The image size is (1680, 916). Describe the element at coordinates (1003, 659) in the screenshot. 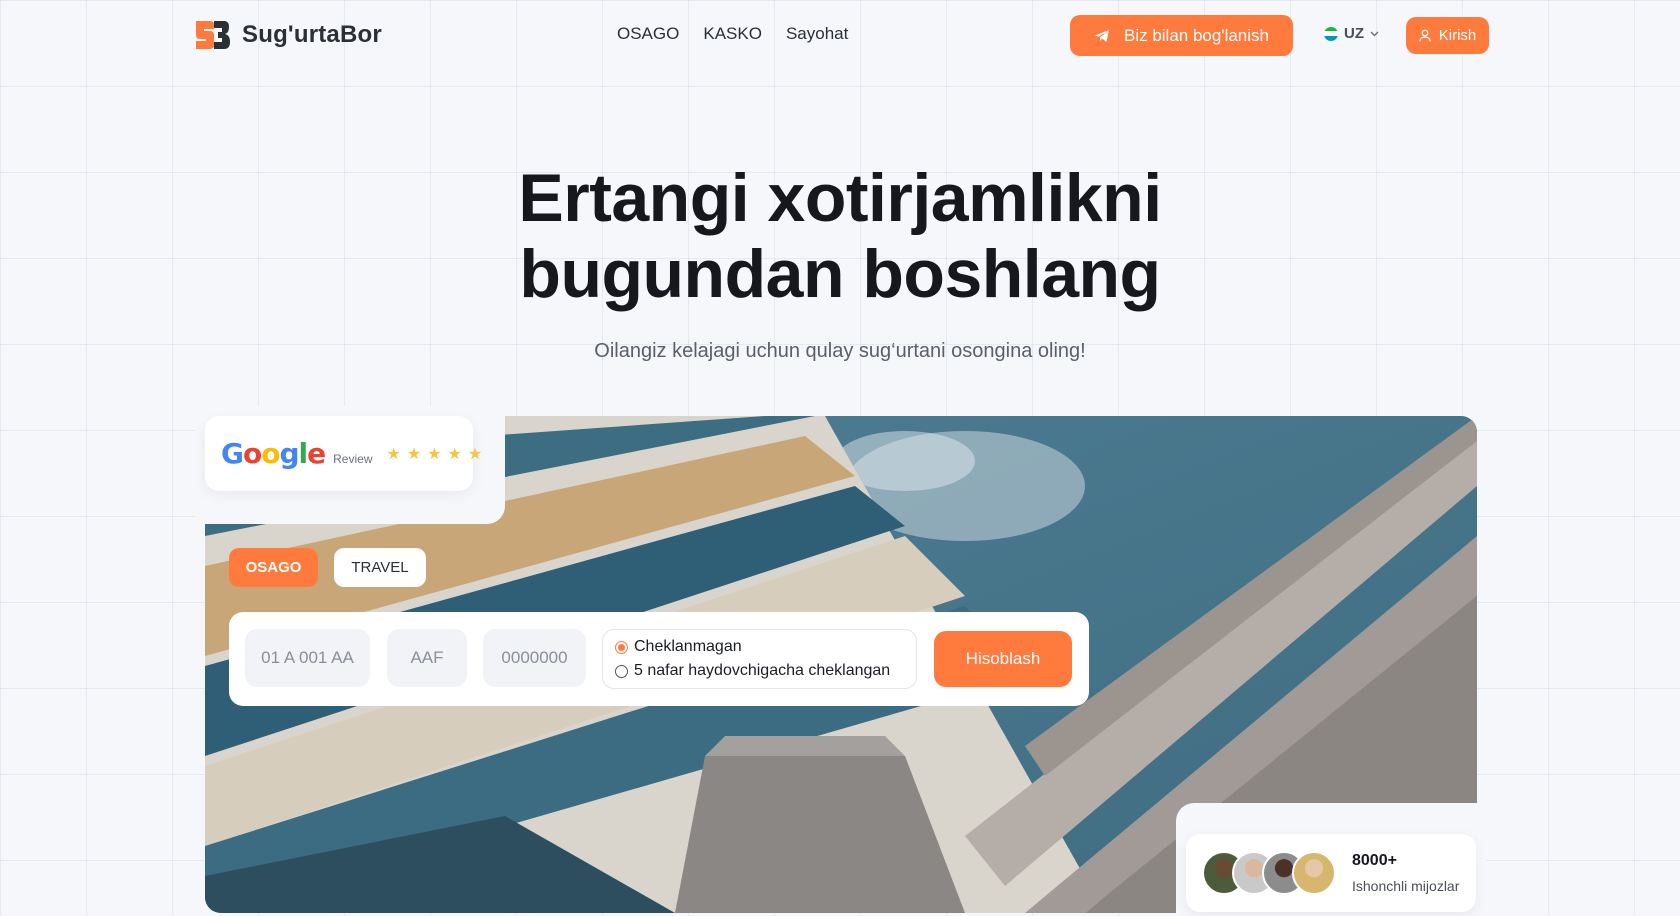

I see `calculate-button: Hisoblash` at that location.